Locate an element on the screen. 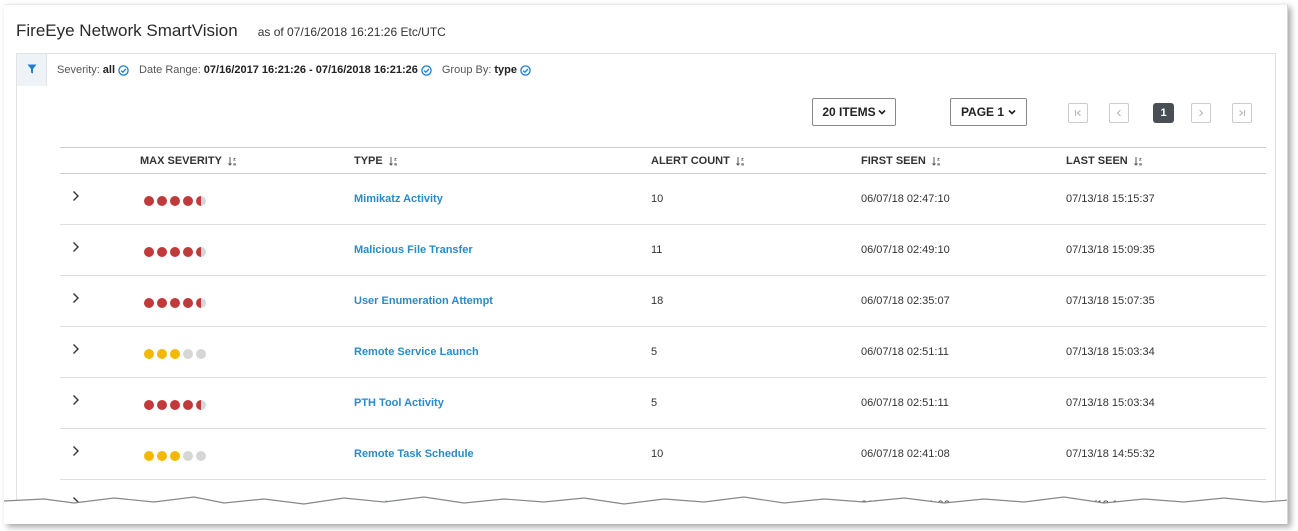  column-header-type: TYPE za is located at coordinates (376, 161).